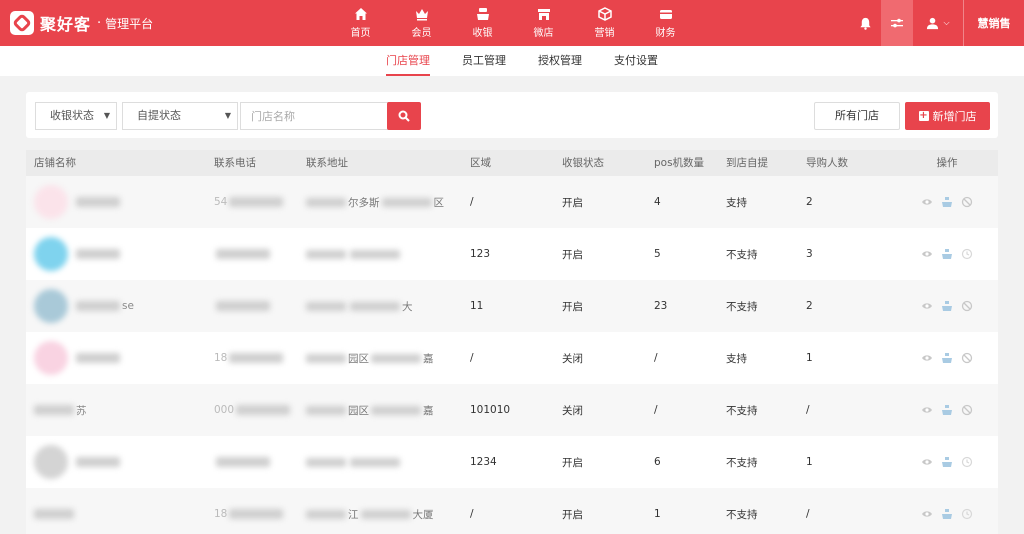 The width and height of the screenshot is (1024, 534). I want to click on cell-address: 尔多斯 区, so click(380, 202).